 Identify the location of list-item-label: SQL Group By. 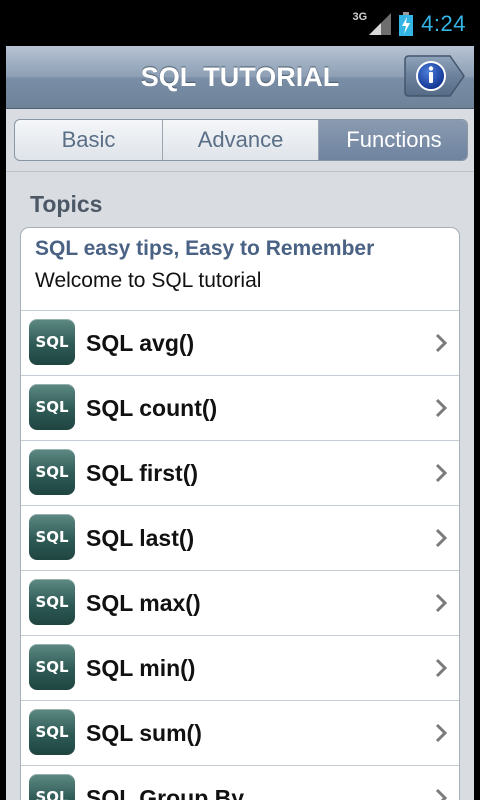
(165, 792).